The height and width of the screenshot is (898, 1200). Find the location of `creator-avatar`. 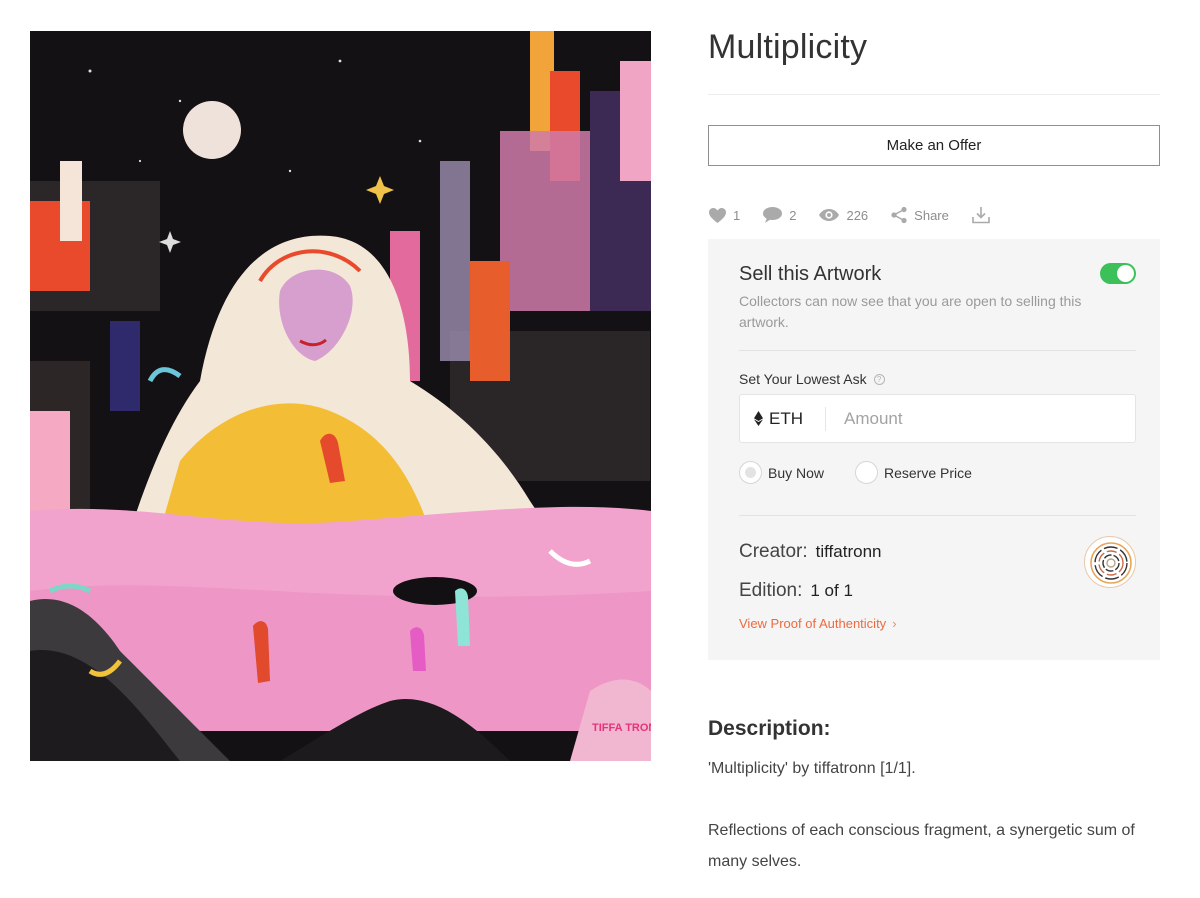

creator-avatar is located at coordinates (1110, 562).